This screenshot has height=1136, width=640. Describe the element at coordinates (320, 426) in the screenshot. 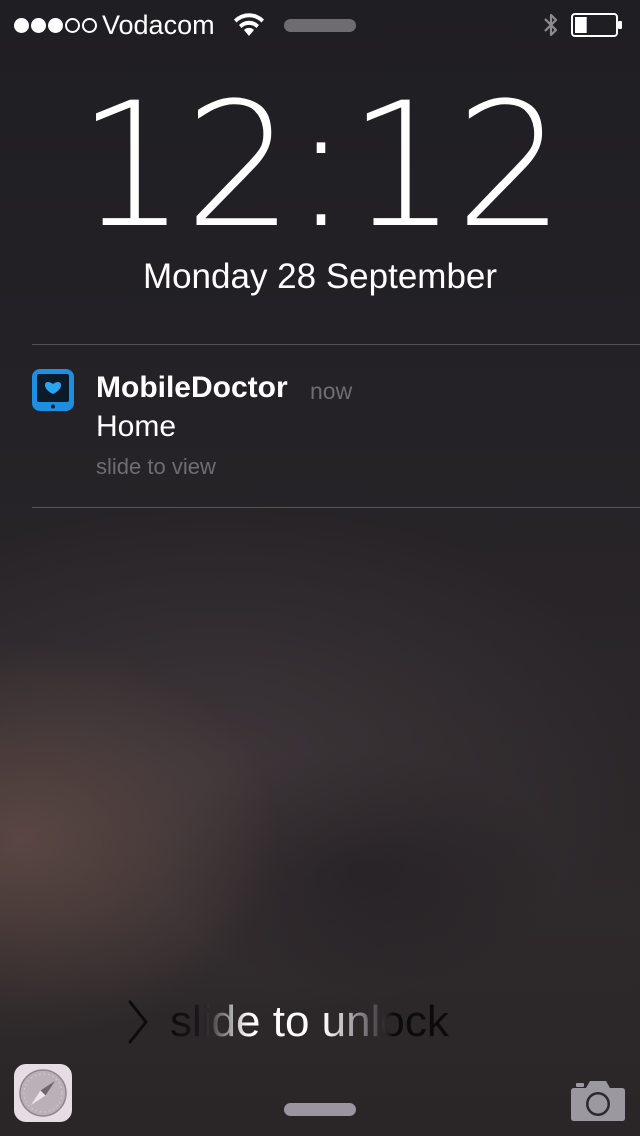

I see `notification-item: MobileDoctor now Home slide to view` at that location.